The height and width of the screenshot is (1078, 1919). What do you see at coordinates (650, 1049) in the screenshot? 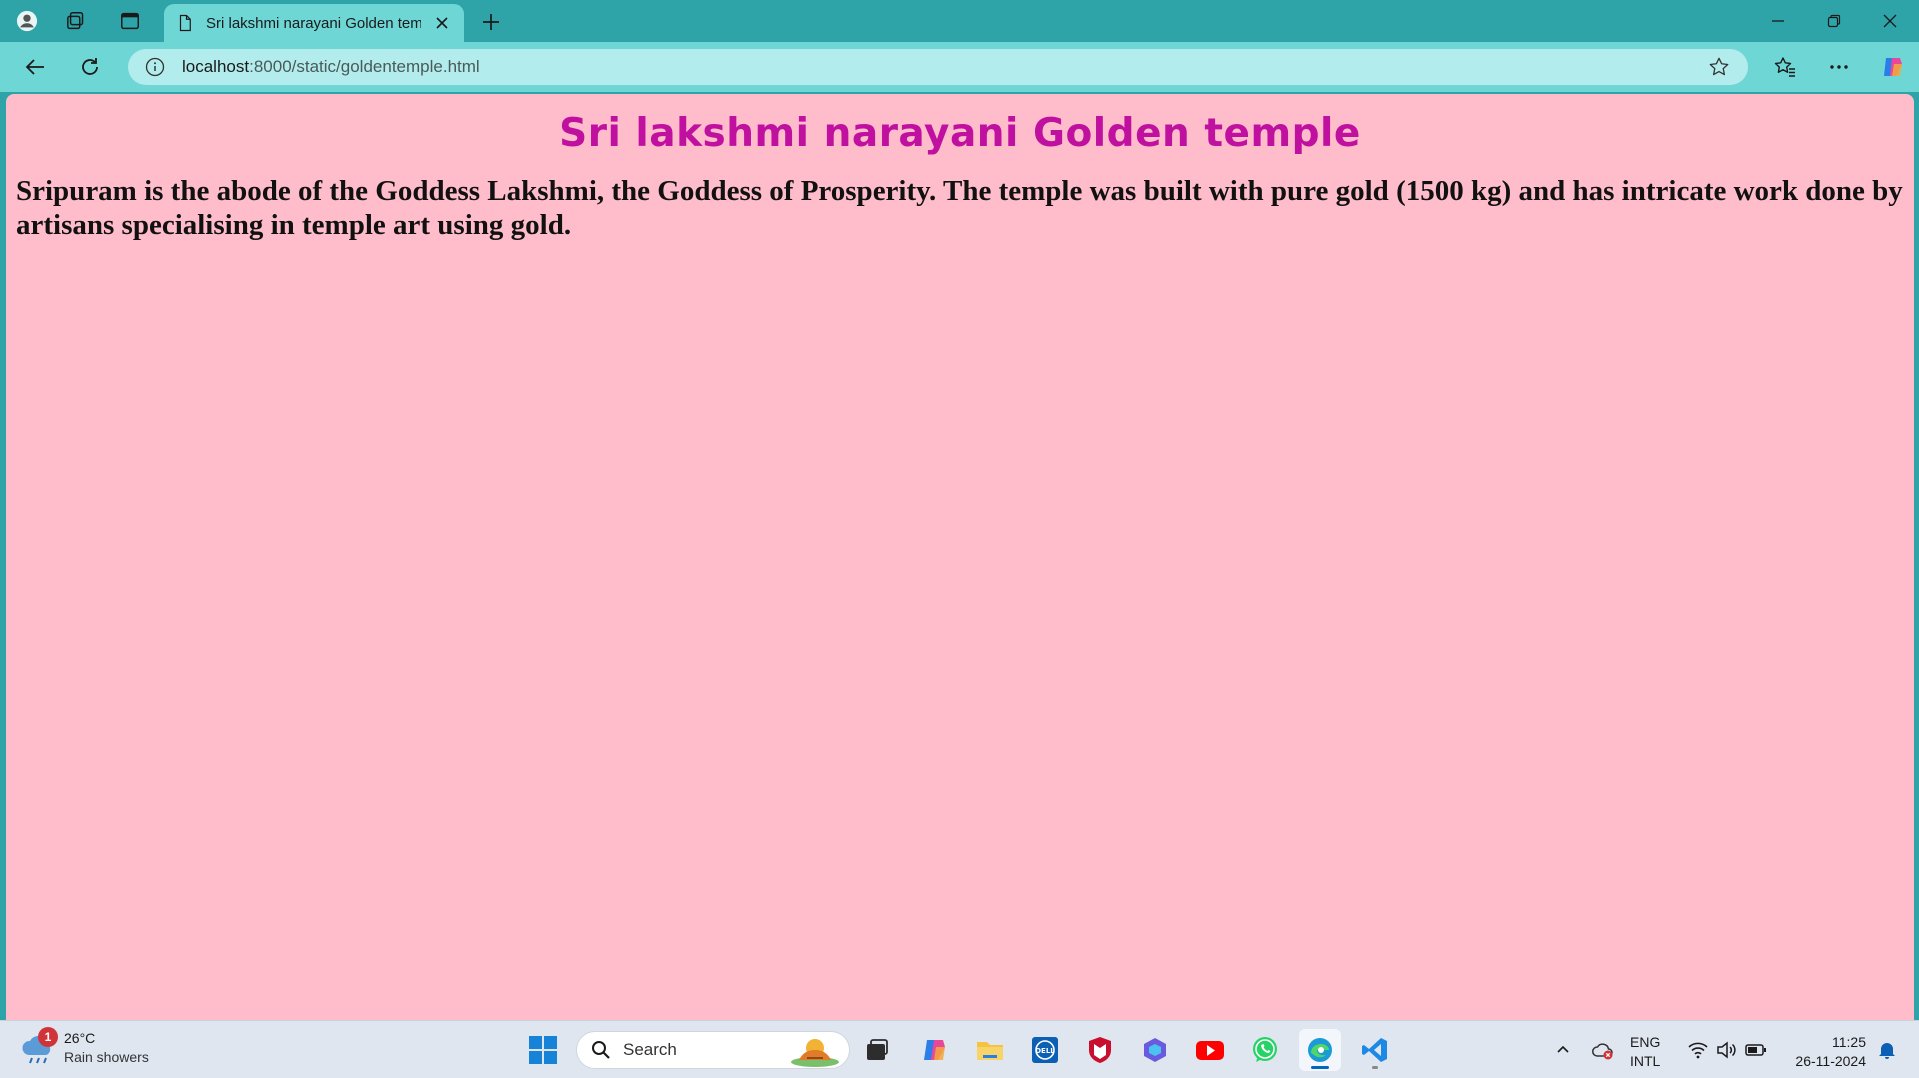
I see `search-label: Search` at bounding box center [650, 1049].